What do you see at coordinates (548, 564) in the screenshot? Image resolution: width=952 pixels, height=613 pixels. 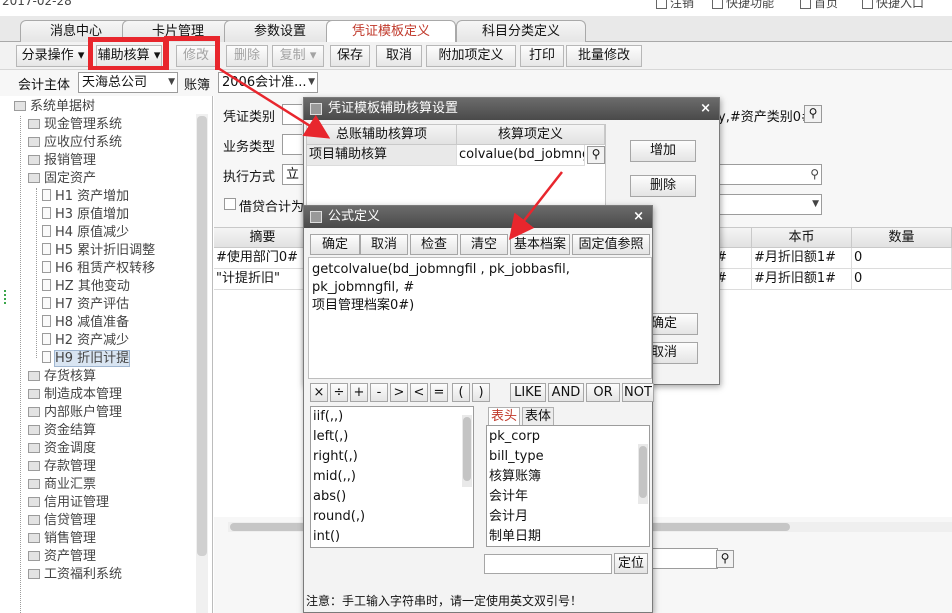 I see `locate-input` at bounding box center [548, 564].